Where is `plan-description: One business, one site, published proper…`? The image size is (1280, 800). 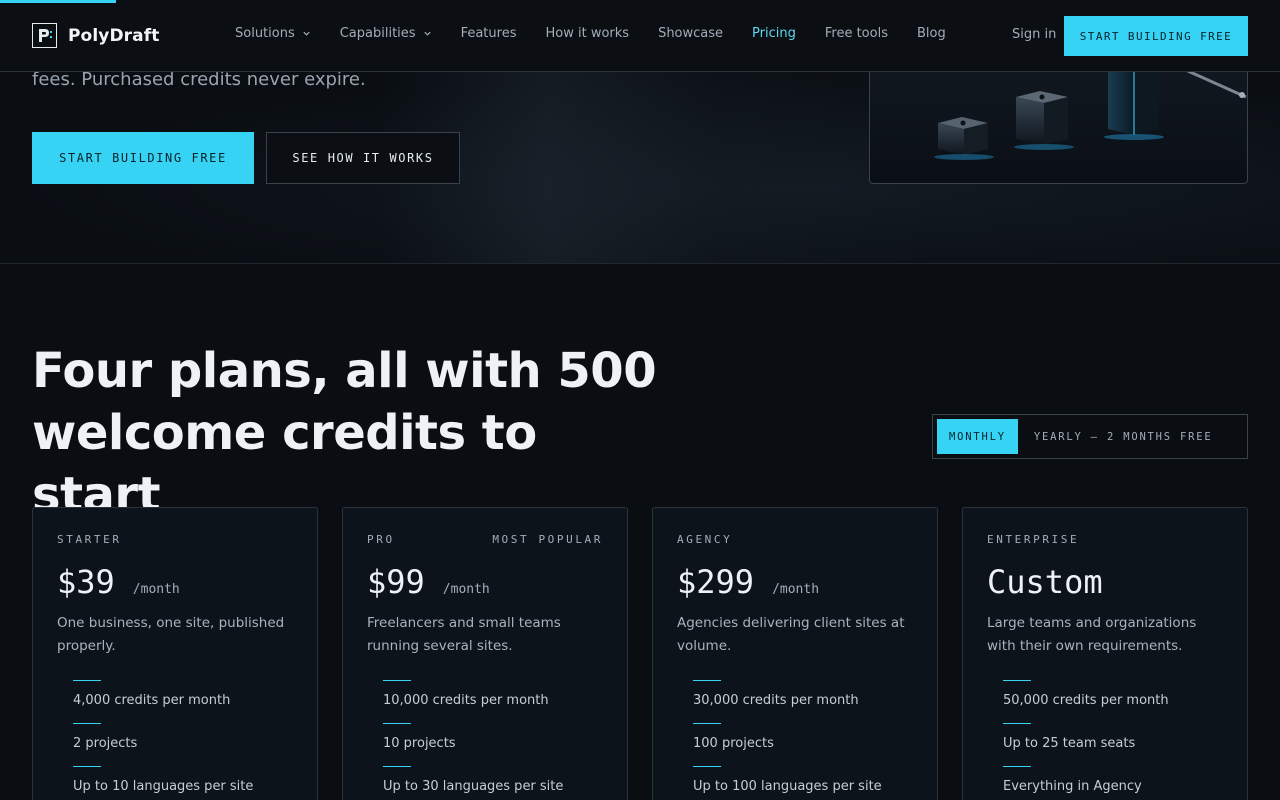
plan-description: One business, one site, published proper… is located at coordinates (171, 634).